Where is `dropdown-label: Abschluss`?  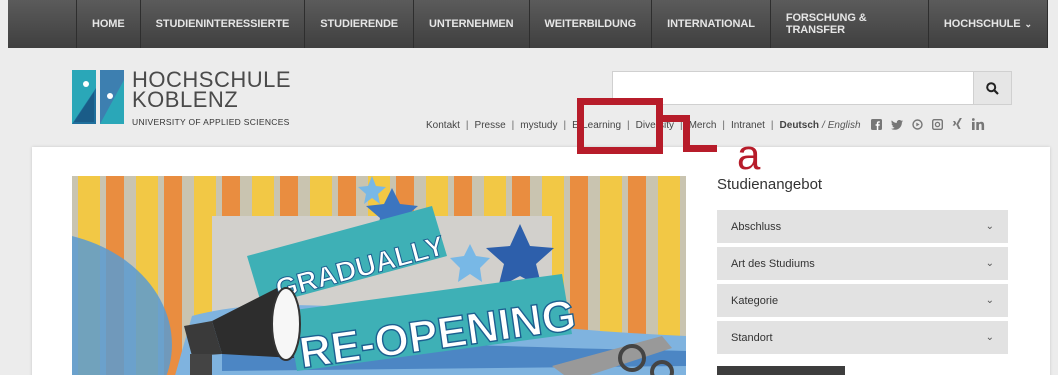
dropdown-label: Abschluss is located at coordinates (756, 226).